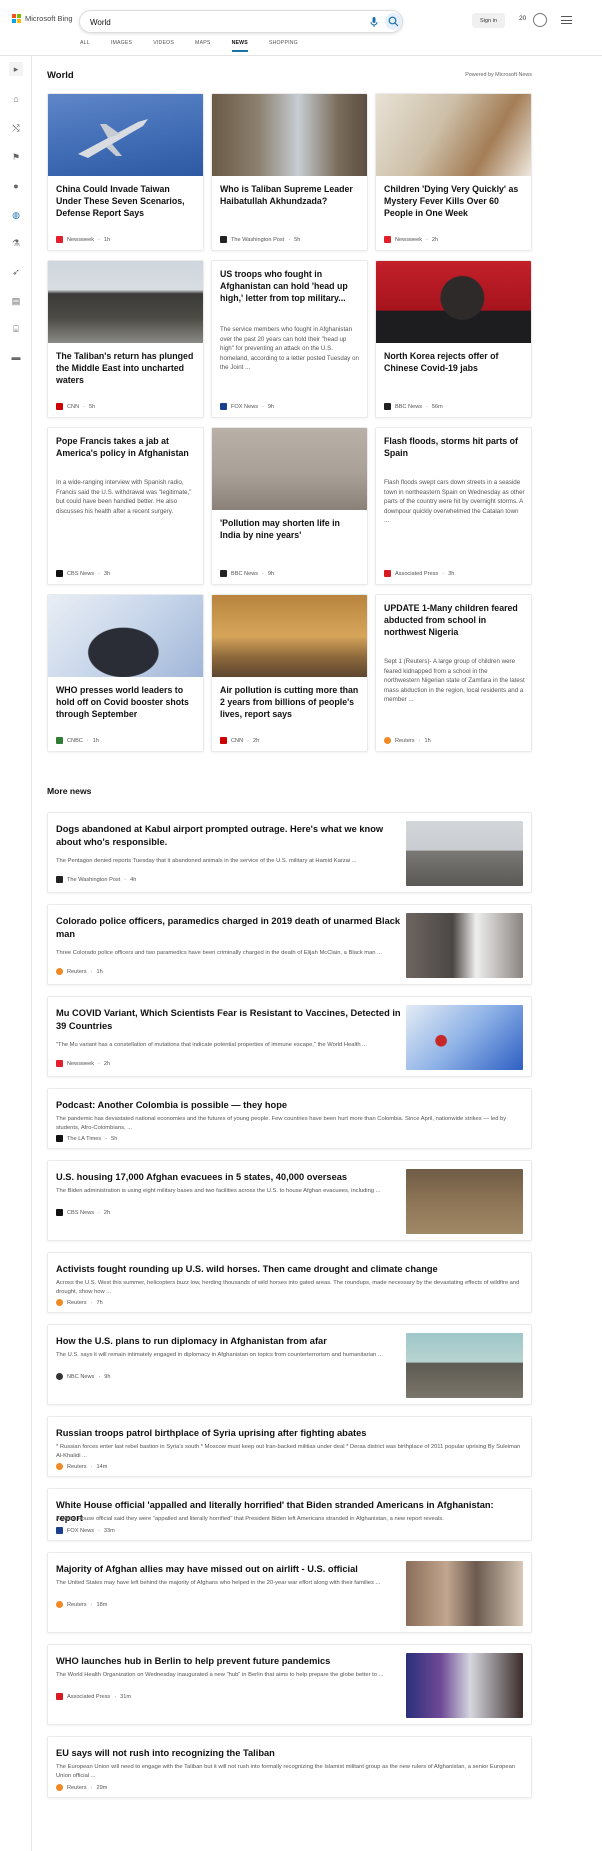  What do you see at coordinates (83, 239) in the screenshot?
I see `news-source: Newsweek · 1h` at bounding box center [83, 239].